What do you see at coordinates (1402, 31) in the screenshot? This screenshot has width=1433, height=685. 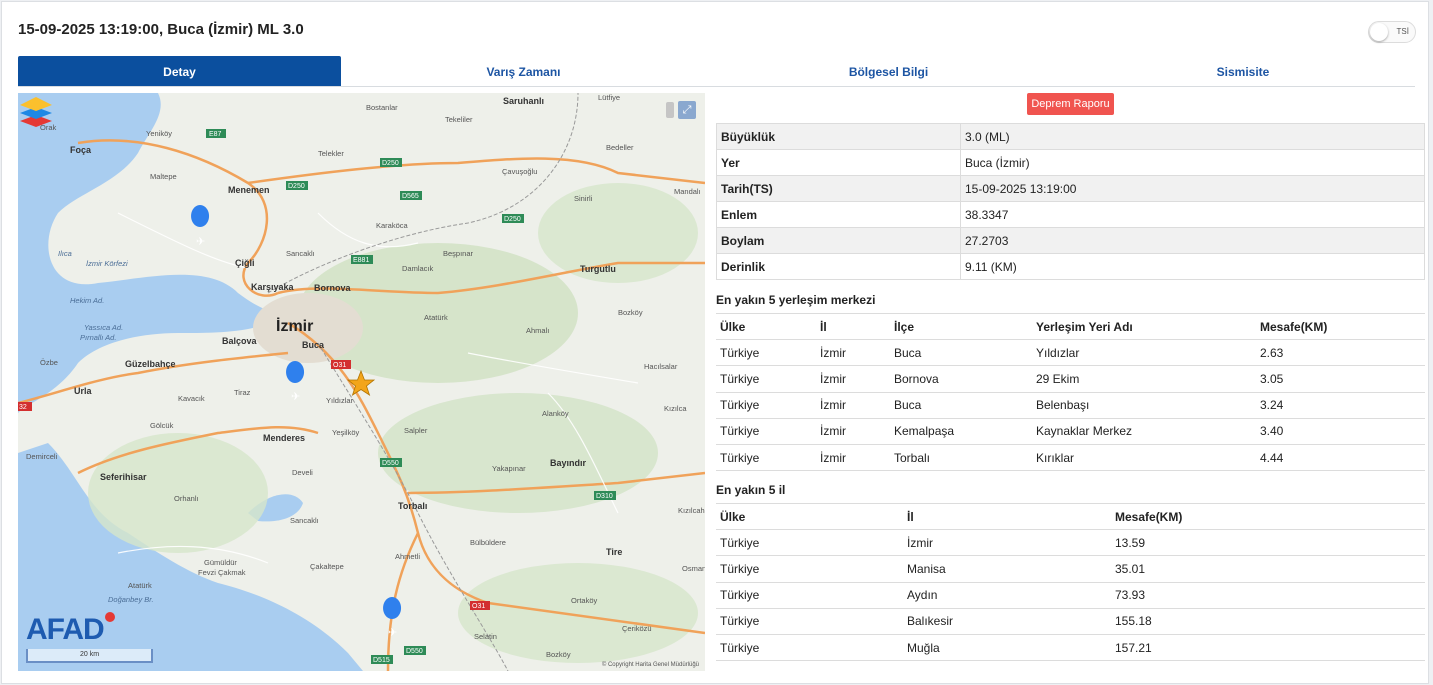 I see `toggle-label: TSİ` at bounding box center [1402, 31].